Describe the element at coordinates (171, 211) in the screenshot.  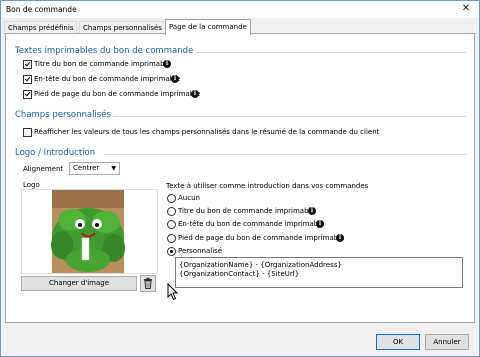
I see `radio-printable-title` at that location.